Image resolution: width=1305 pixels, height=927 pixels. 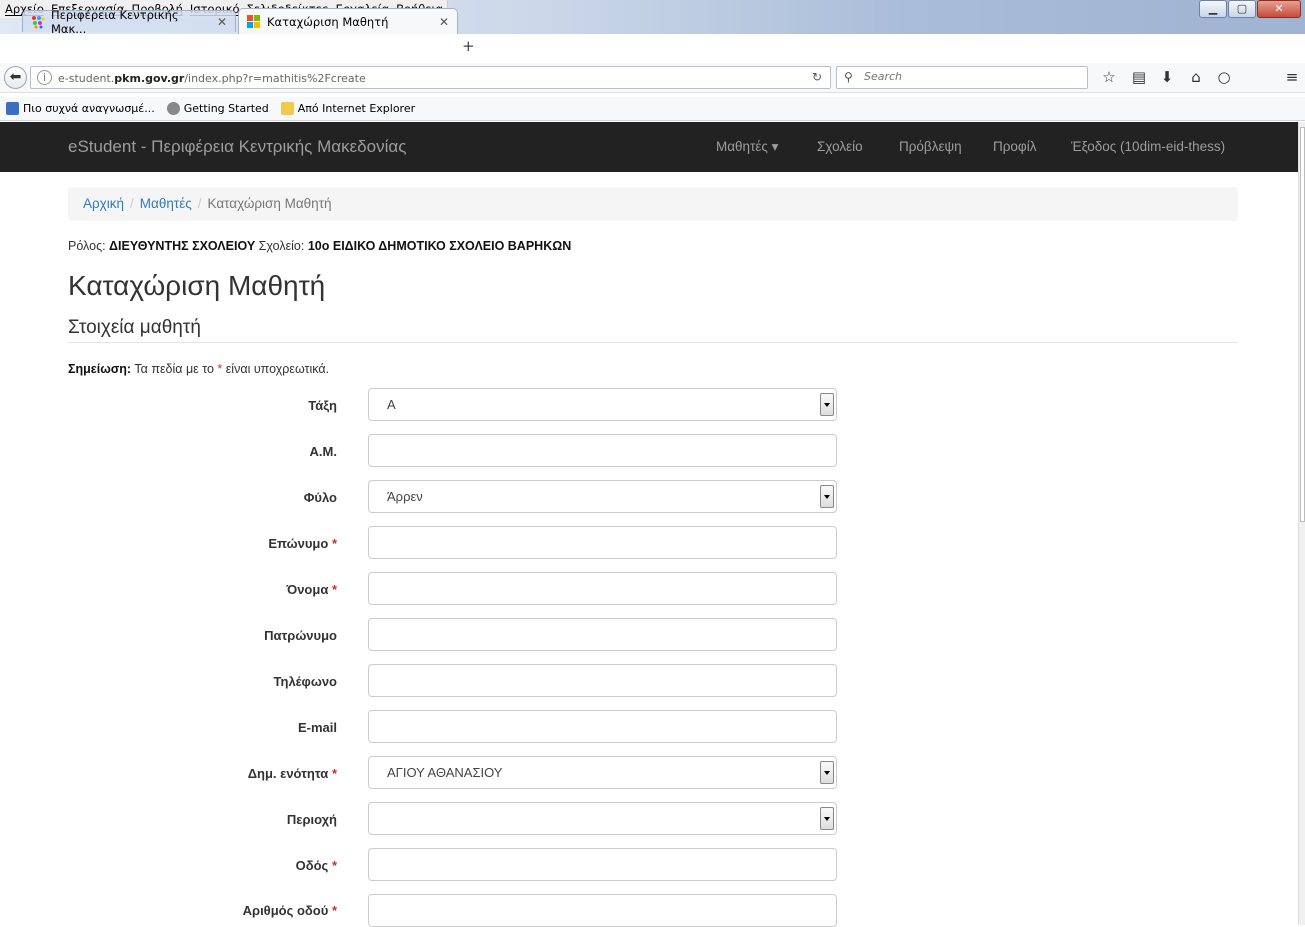 I want to click on role-label: Ρόλος:, so click(x=87, y=246).